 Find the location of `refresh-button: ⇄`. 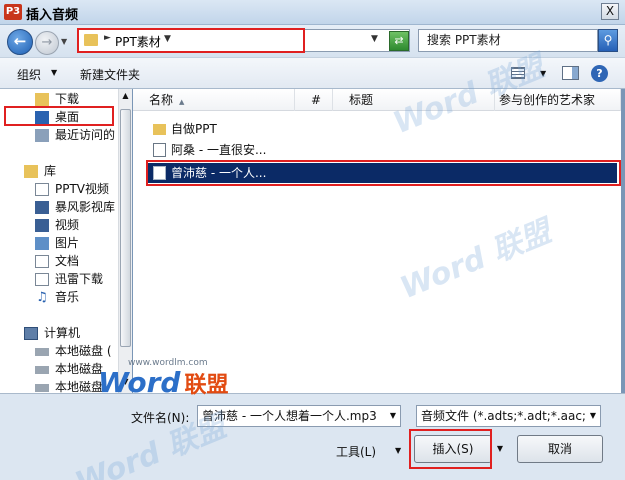

refresh-button: ⇄ is located at coordinates (399, 41).